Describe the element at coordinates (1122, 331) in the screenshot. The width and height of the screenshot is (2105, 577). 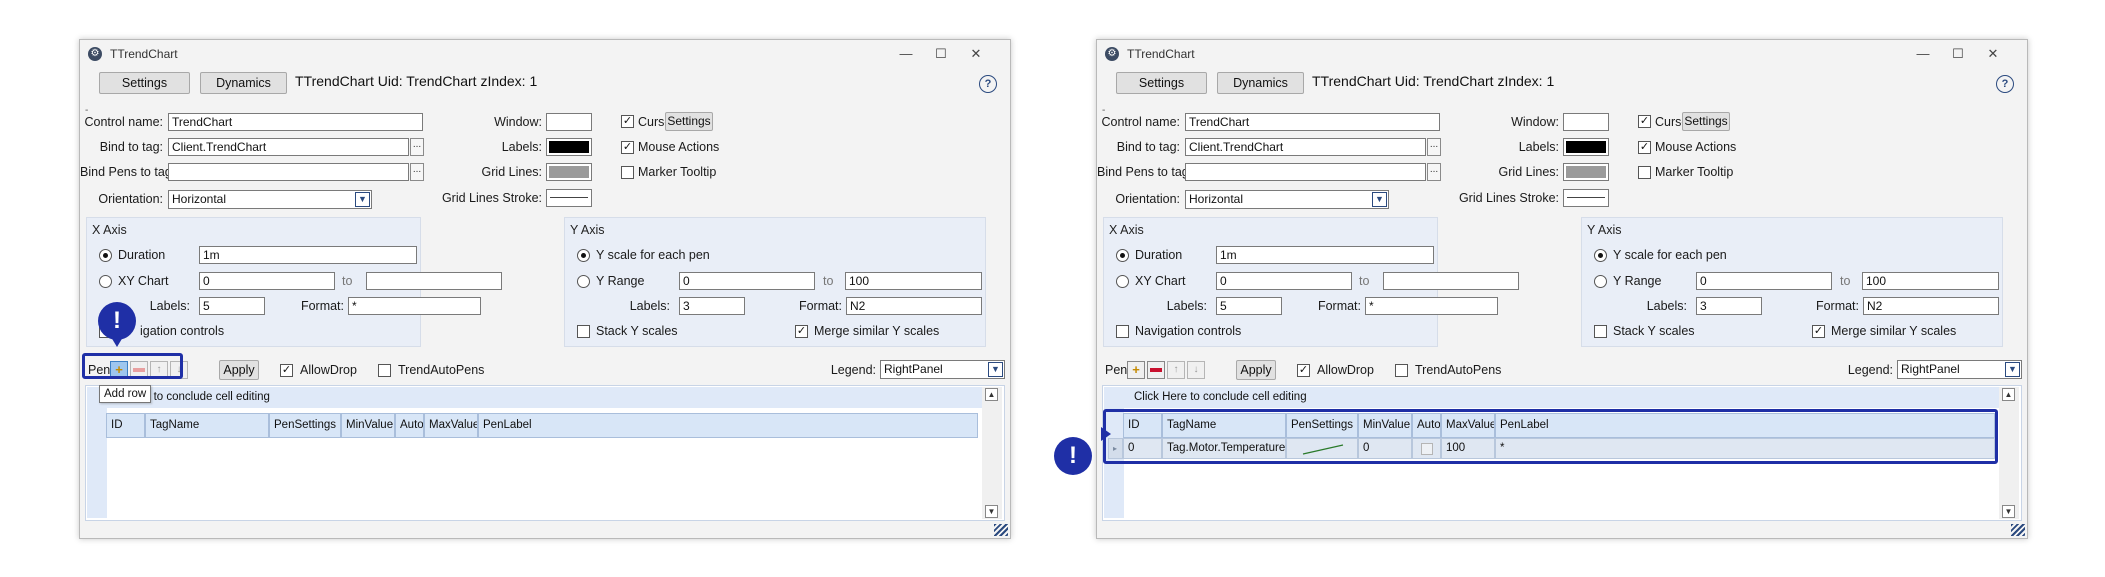
I see `navigation-controls-checkbox` at that location.